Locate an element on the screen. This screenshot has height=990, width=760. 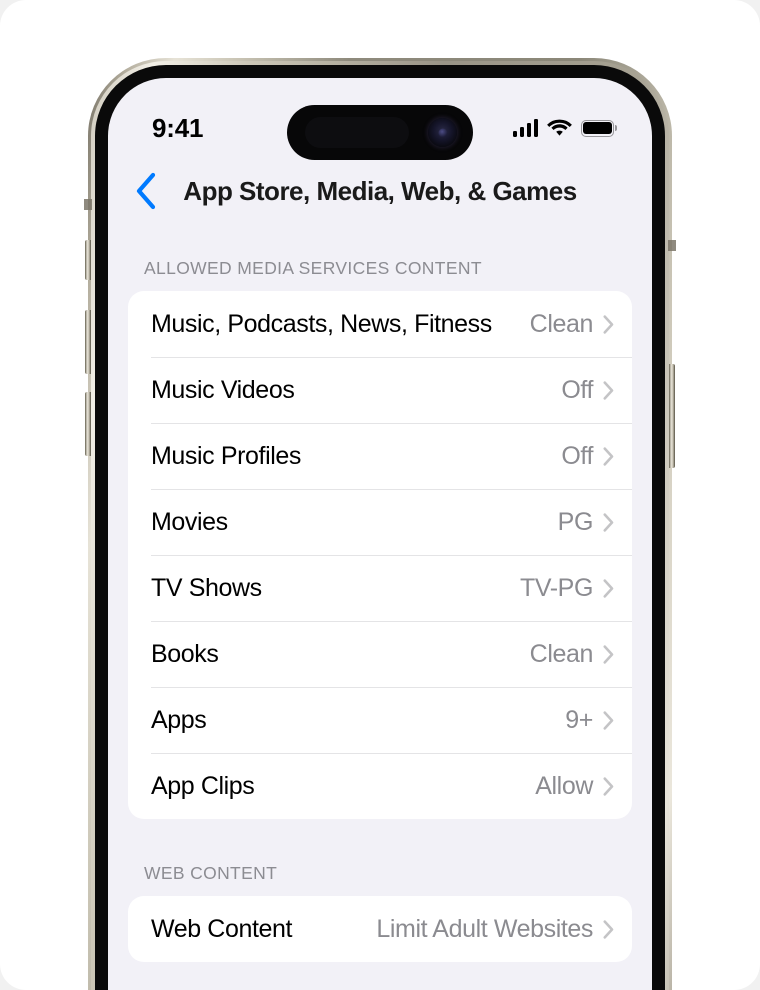
row-tv-shows: TV Shows TV-PG is located at coordinates (380, 588).